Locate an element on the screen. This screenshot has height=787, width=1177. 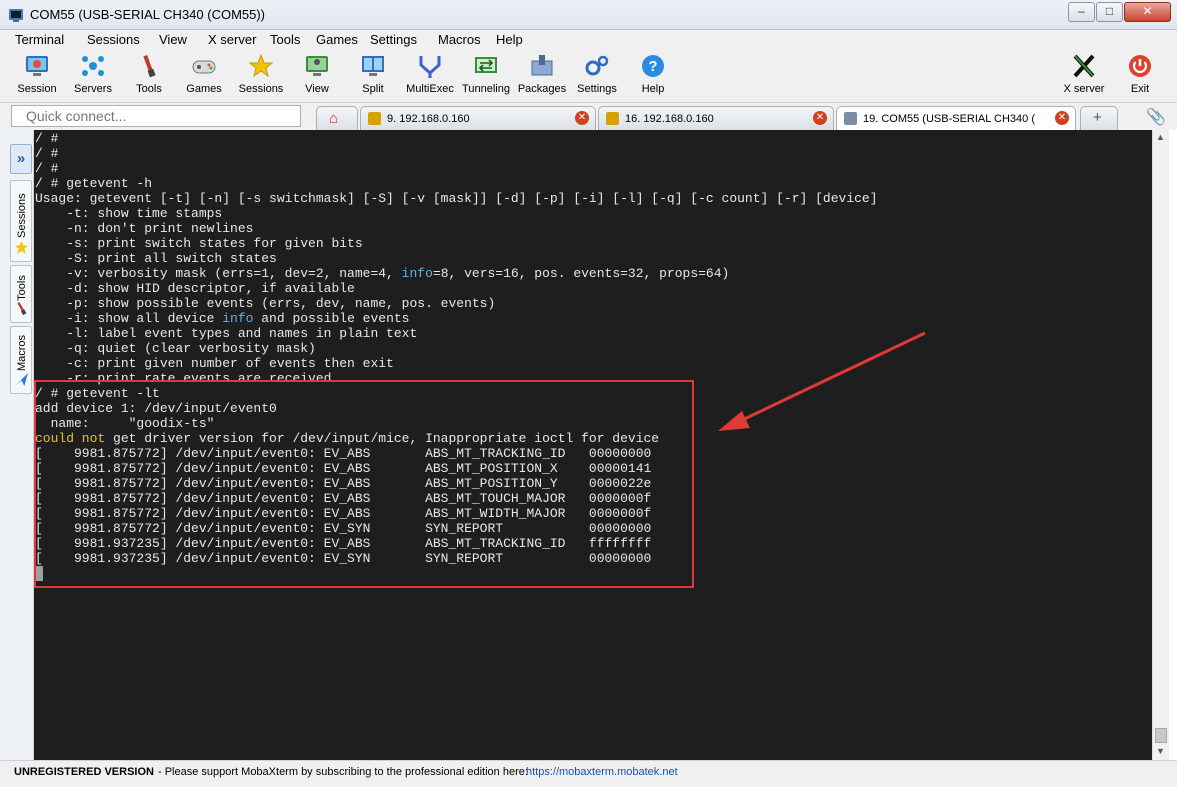
packages-icon is located at coordinates (542, 65).